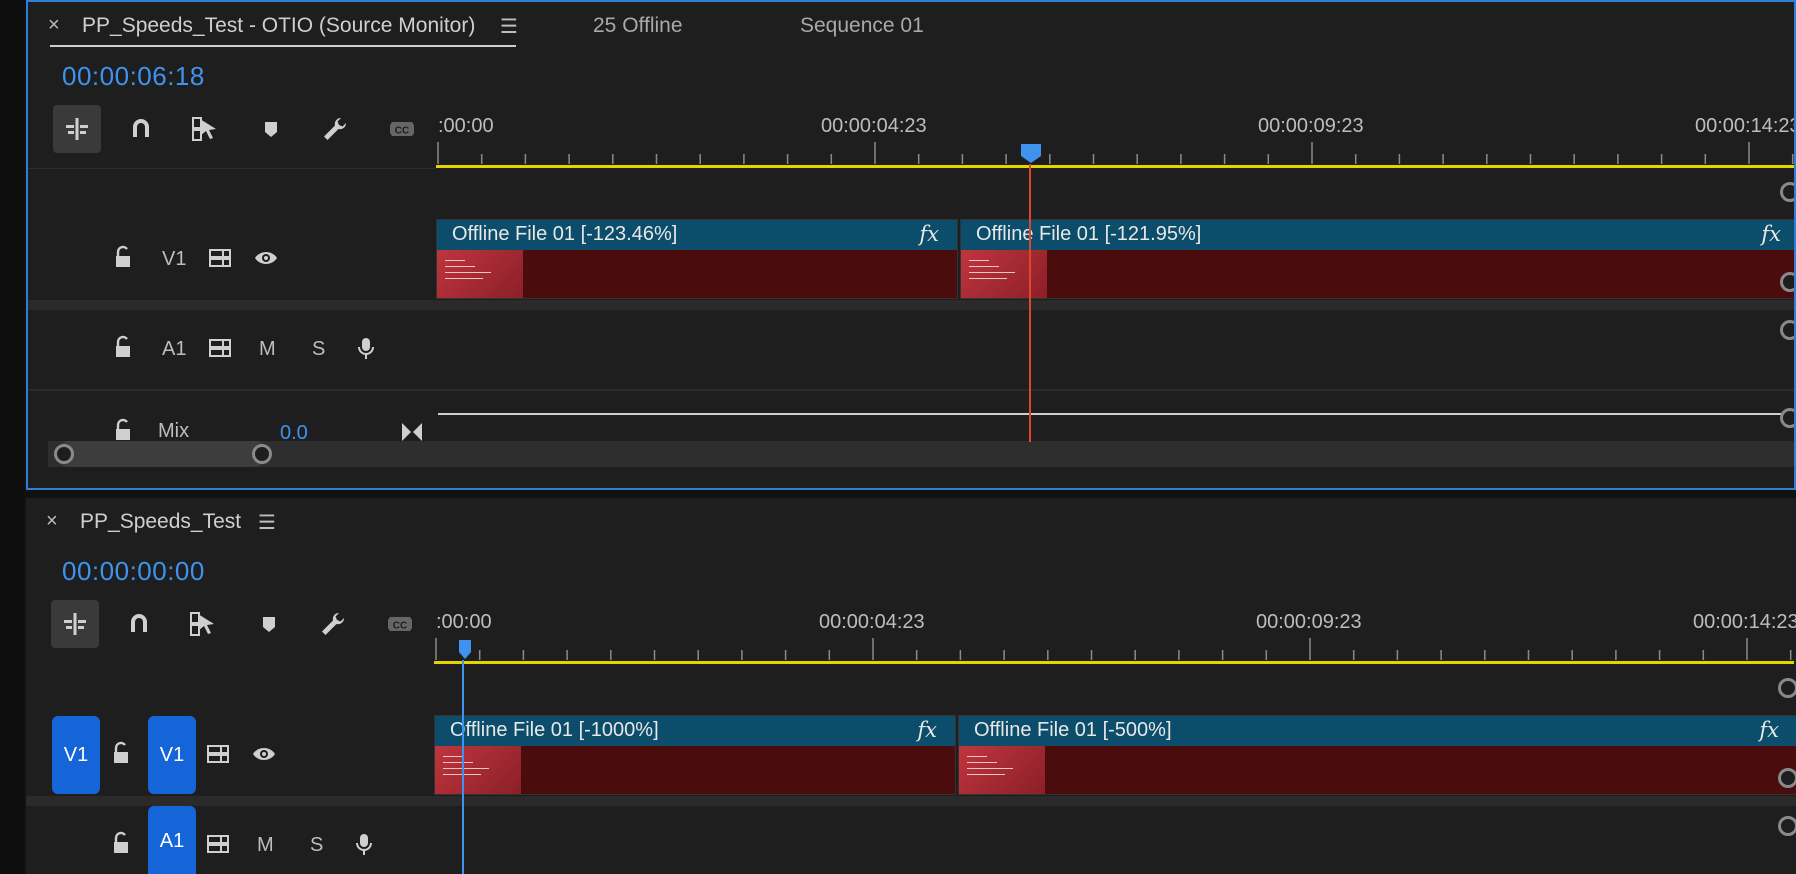 Image resolution: width=1796 pixels, height=874 pixels. What do you see at coordinates (695, 755) in the screenshot?
I see `timeline-clip: Offline File 01 [-1000%] fx` at bounding box center [695, 755].